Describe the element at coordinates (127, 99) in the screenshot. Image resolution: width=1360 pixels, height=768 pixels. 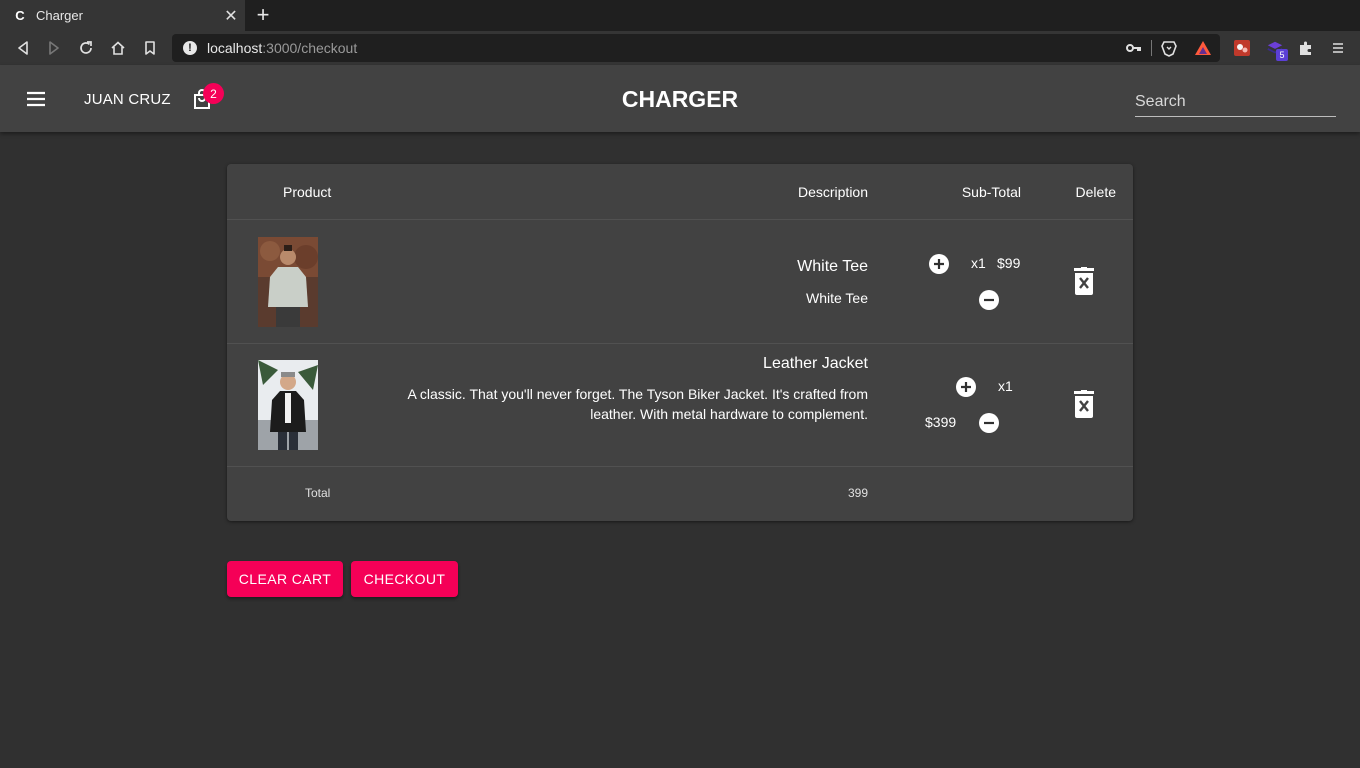
I see `user-name-button: JUAN CRUZ` at that location.